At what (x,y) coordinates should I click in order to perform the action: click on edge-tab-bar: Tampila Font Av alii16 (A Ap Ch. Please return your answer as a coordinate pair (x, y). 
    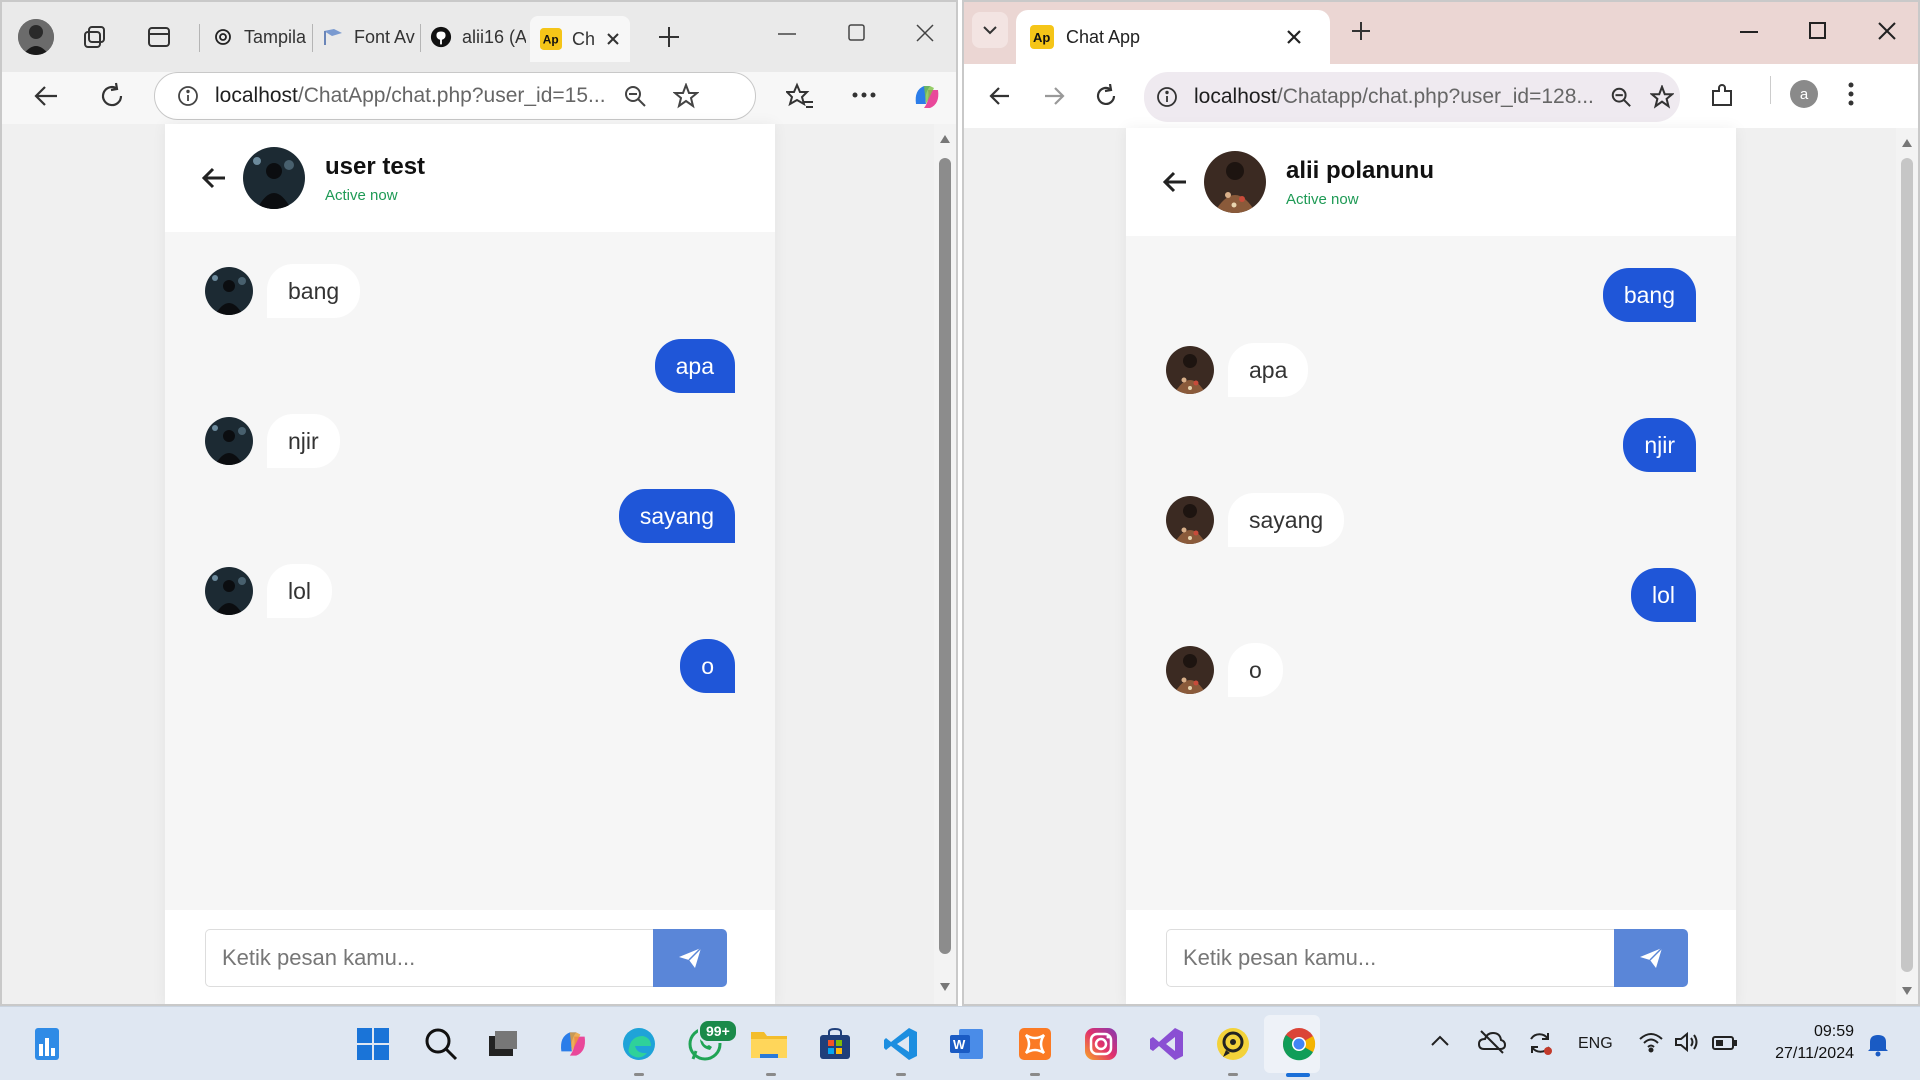
    Looking at the image, I should click on (479, 37).